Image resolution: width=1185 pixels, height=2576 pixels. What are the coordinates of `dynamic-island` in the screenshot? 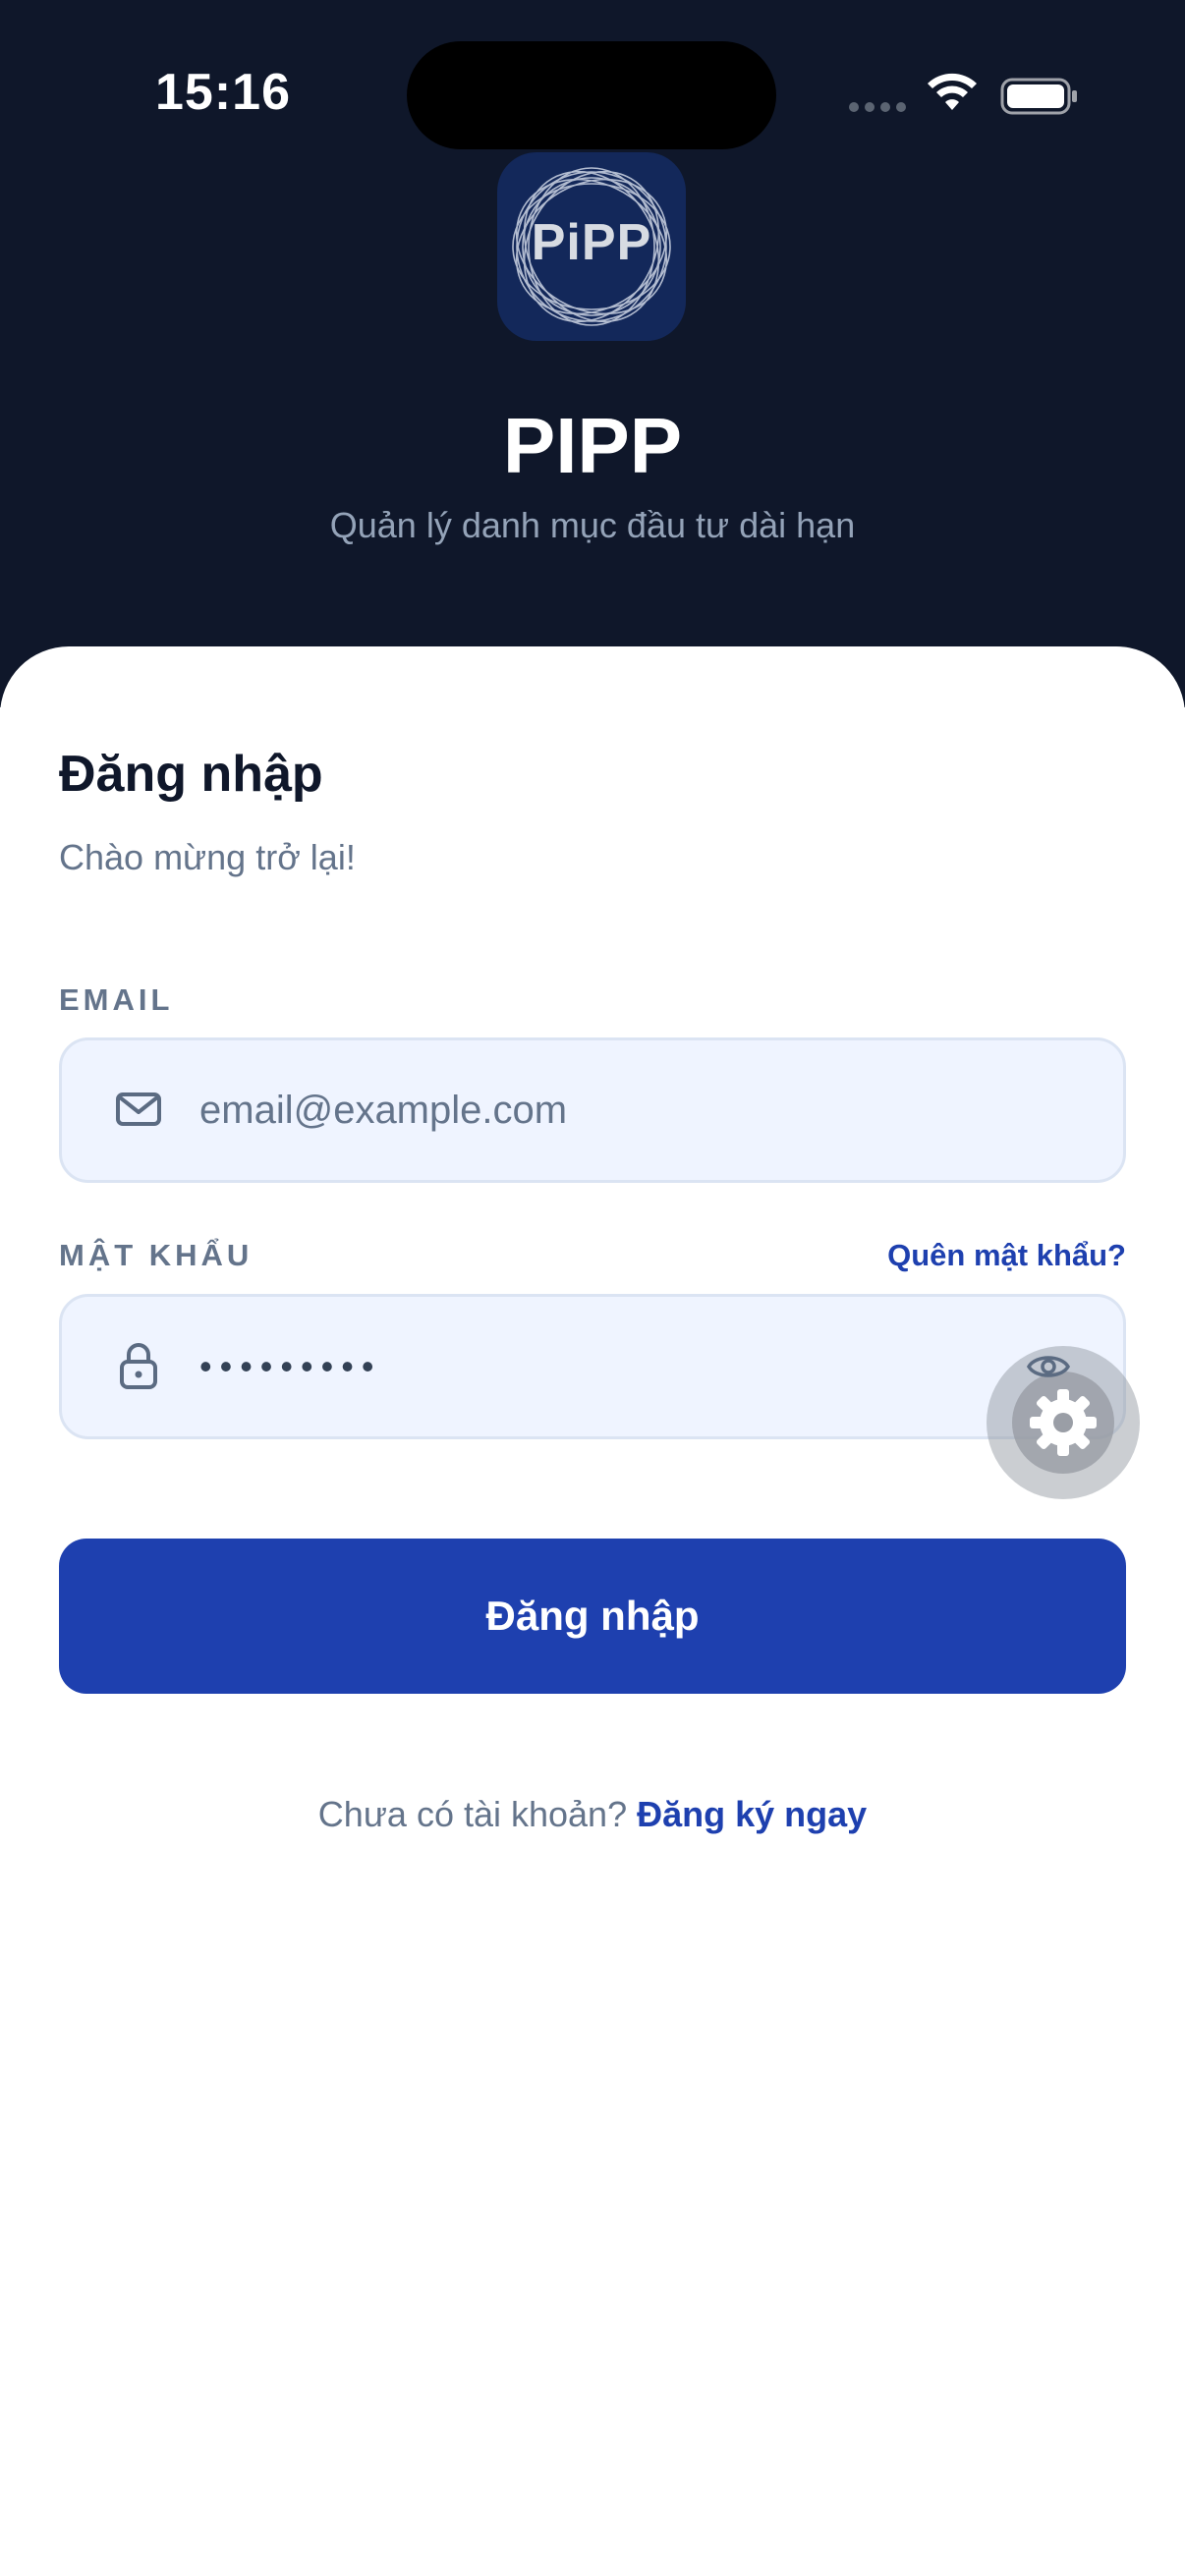 It's located at (592, 95).